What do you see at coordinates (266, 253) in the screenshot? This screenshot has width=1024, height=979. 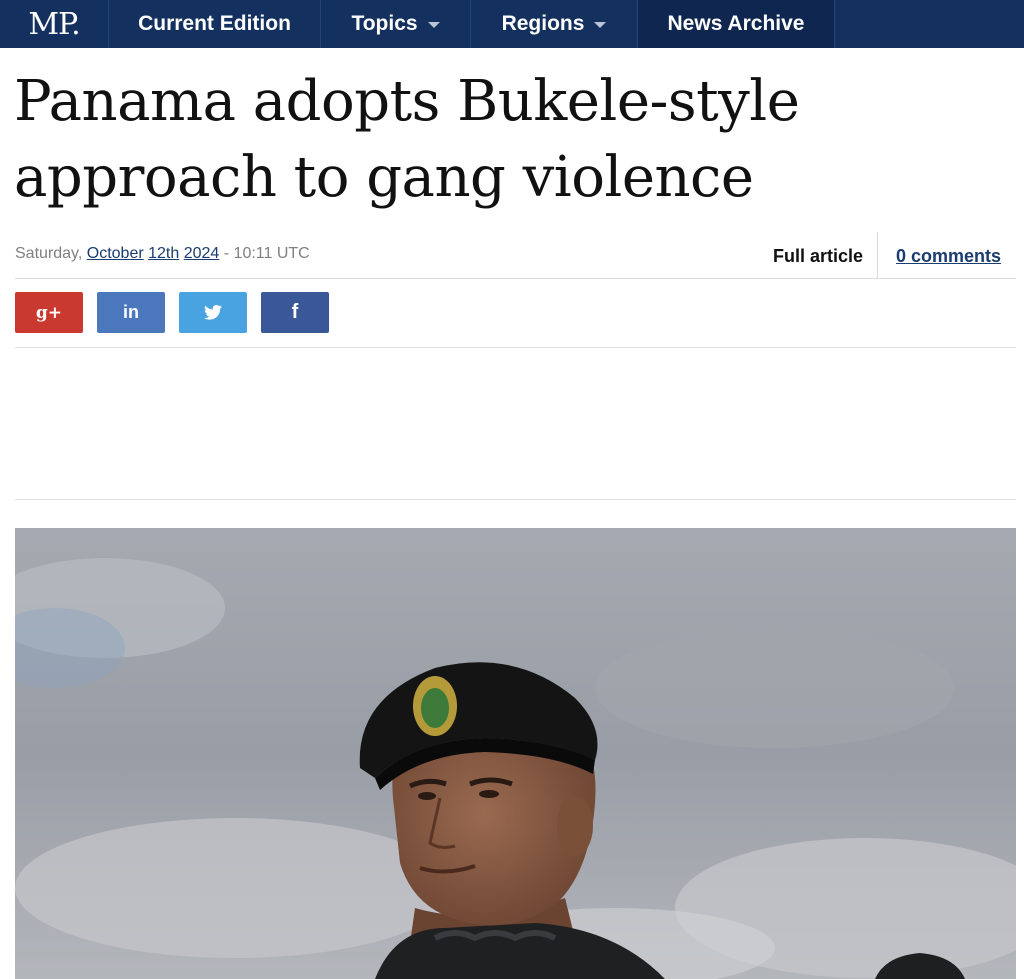 I see `date-time: - 10:11 UTC` at bounding box center [266, 253].